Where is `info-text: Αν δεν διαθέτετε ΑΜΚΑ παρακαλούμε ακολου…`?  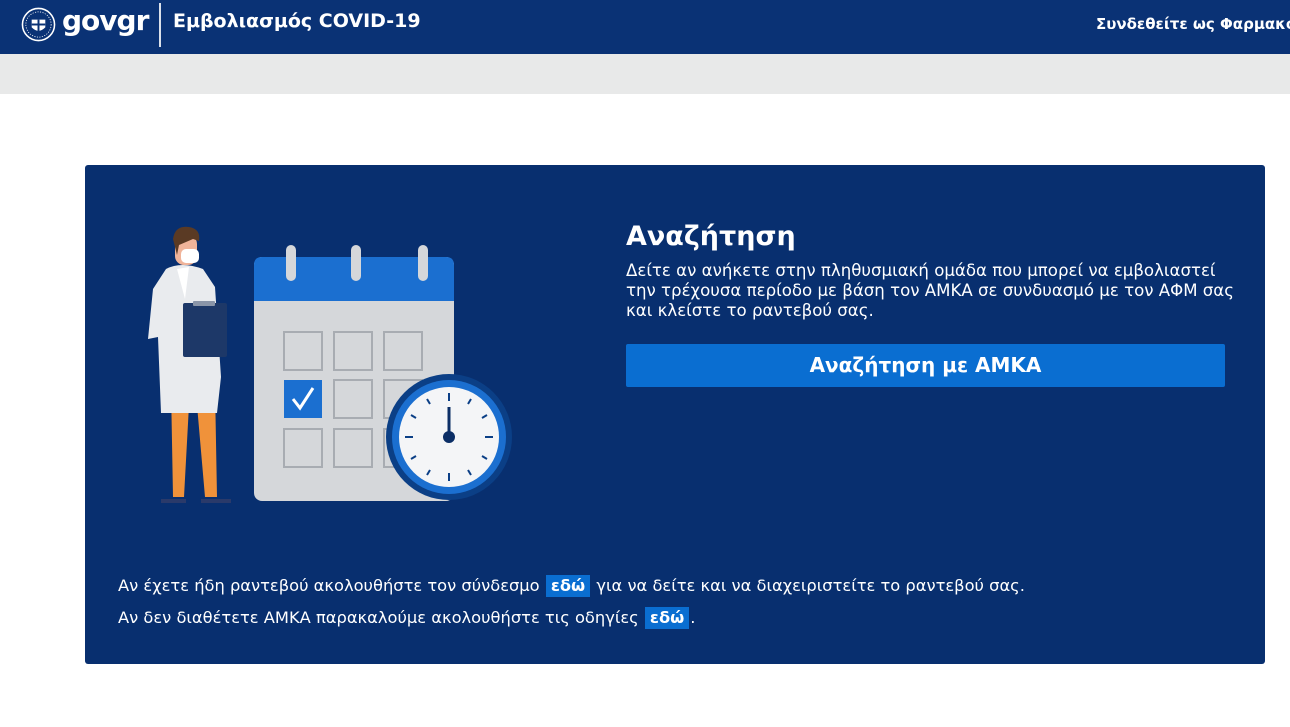 info-text: Αν δεν διαθέτετε ΑΜΚΑ παρακαλούμε ακολου… is located at coordinates (381, 617).